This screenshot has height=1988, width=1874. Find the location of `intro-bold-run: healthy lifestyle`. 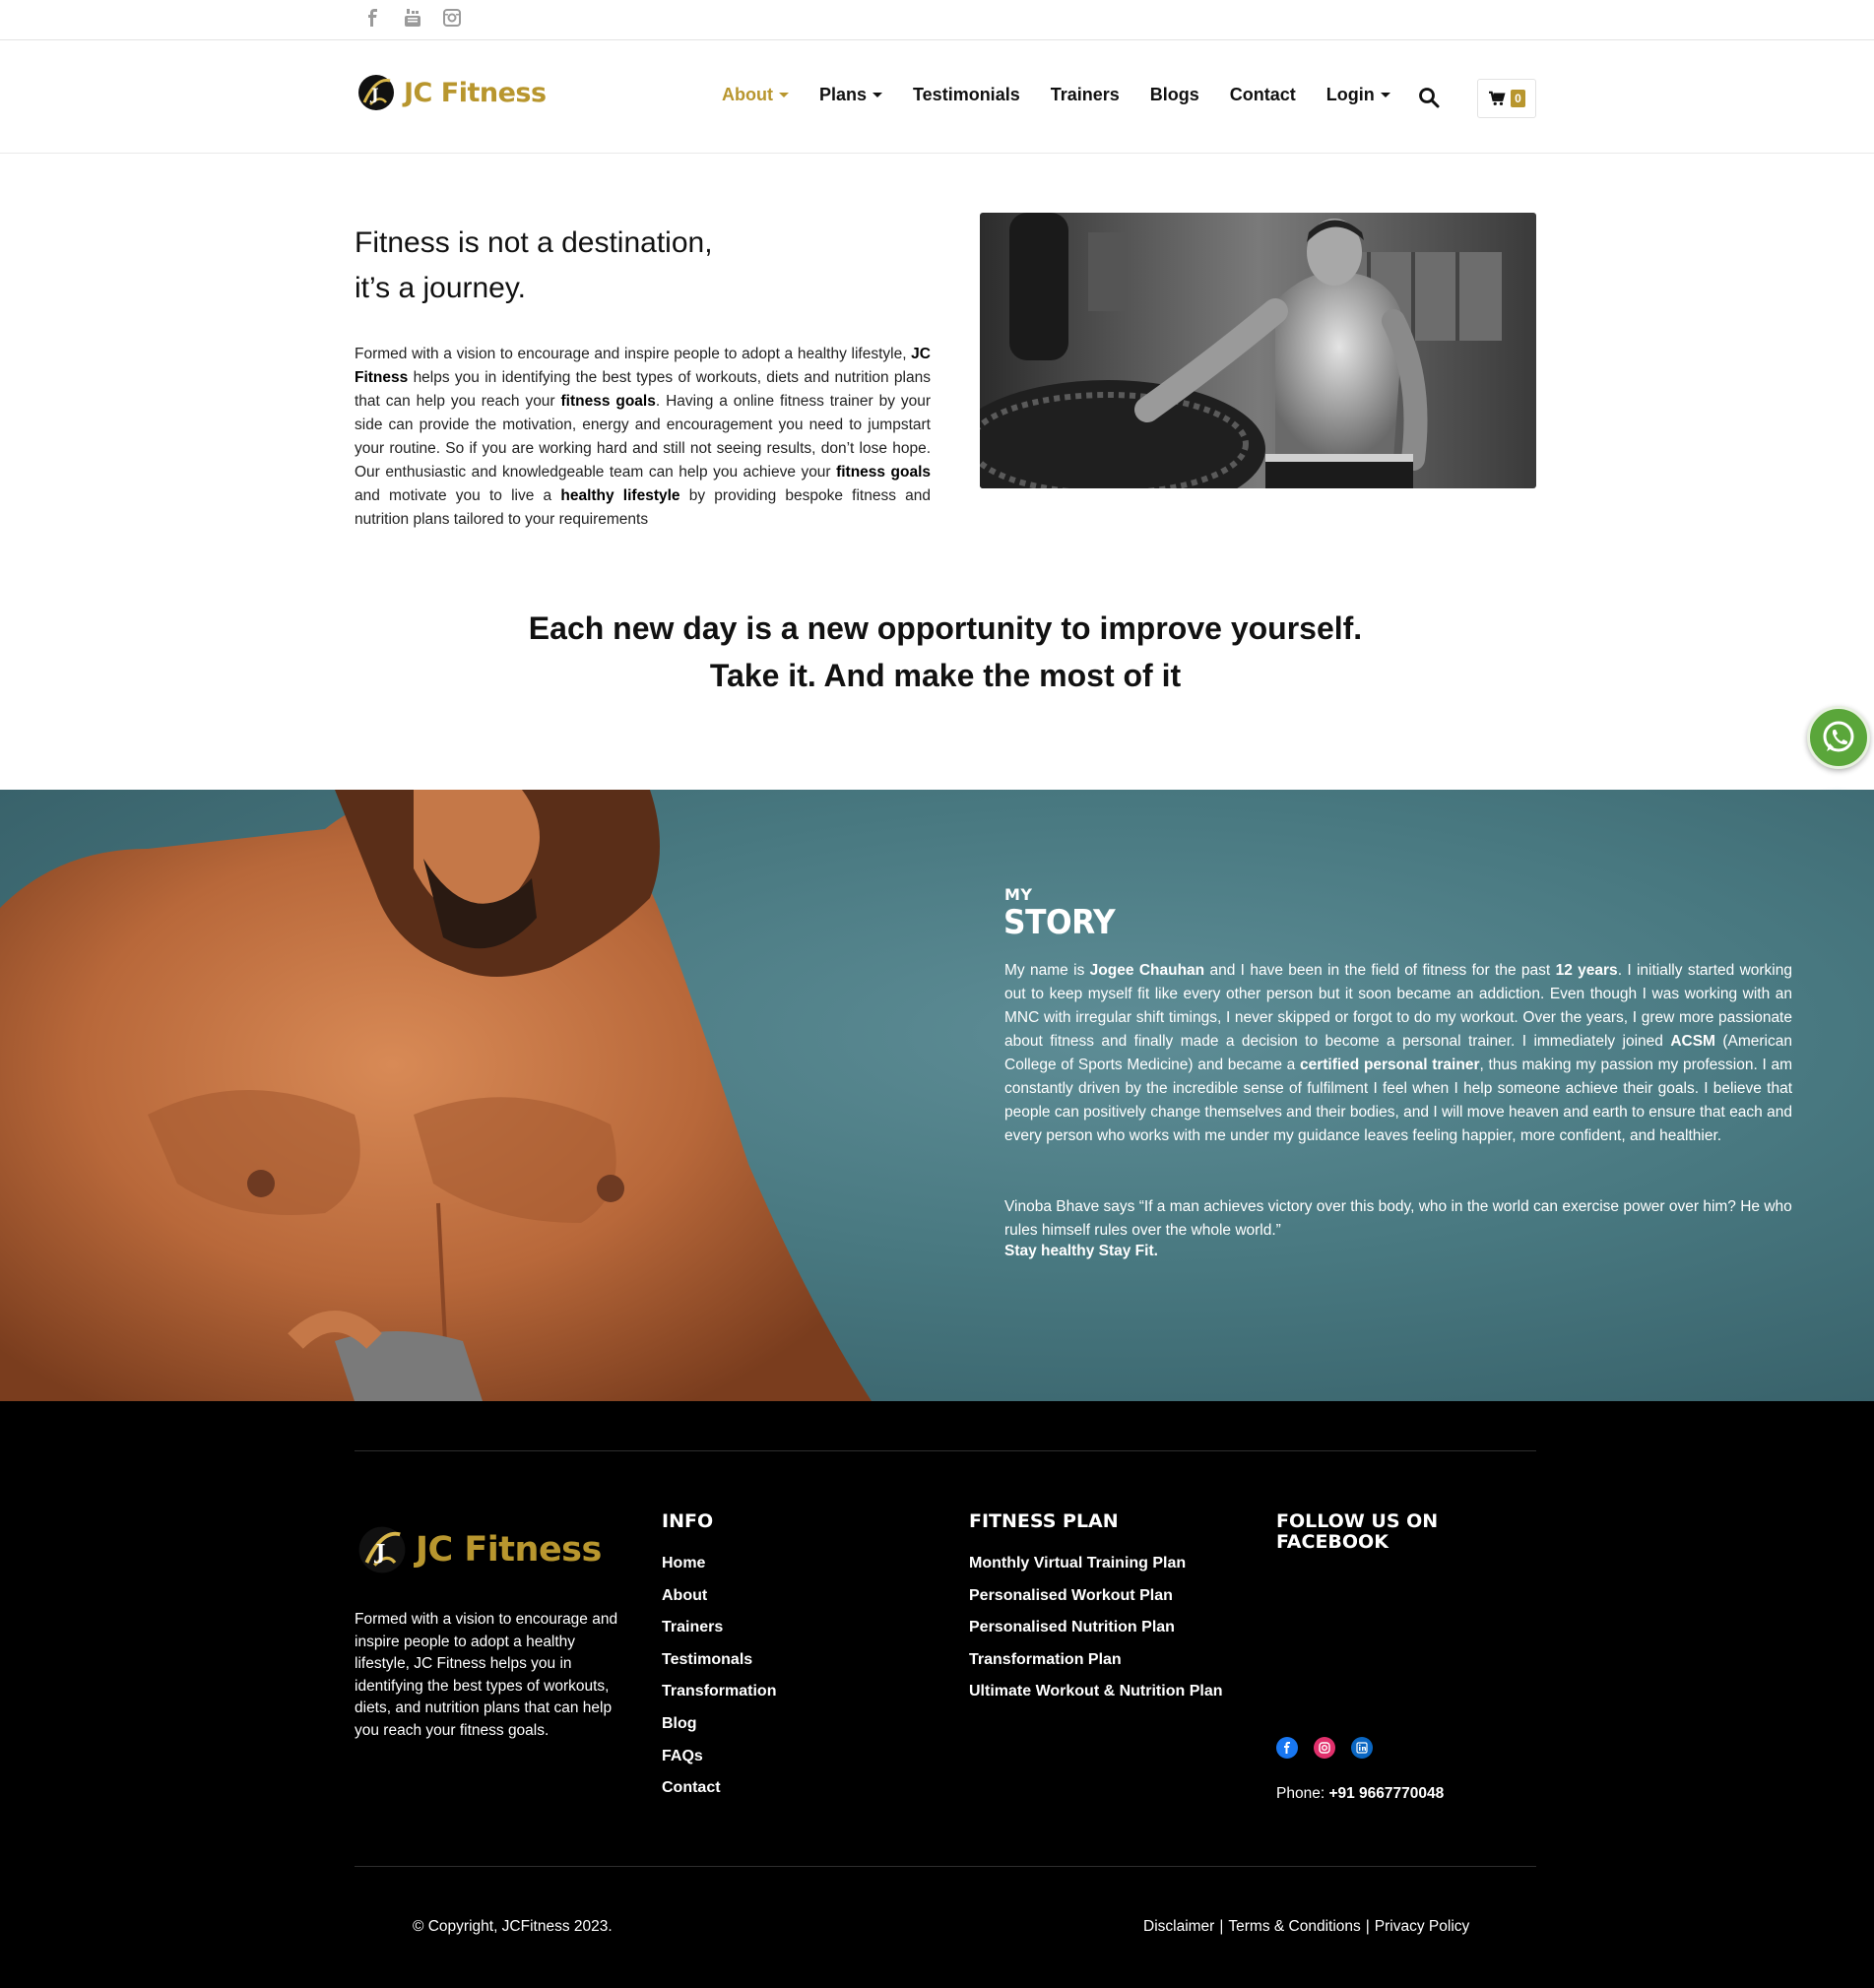

intro-bold-run: healthy lifestyle is located at coordinates (620, 495).